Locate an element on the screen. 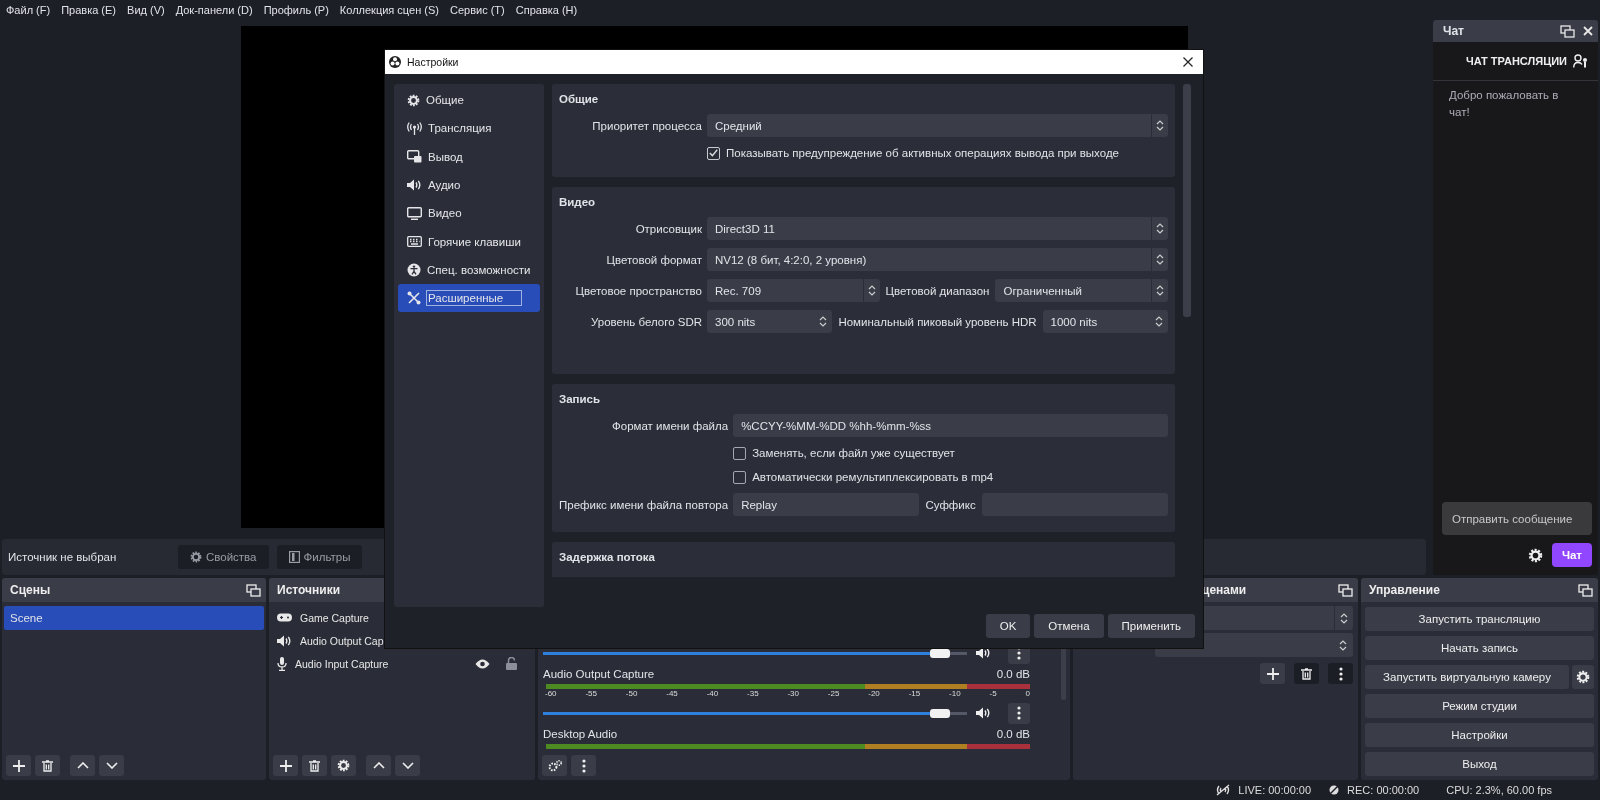  filter-icon is located at coordinates (294, 557).